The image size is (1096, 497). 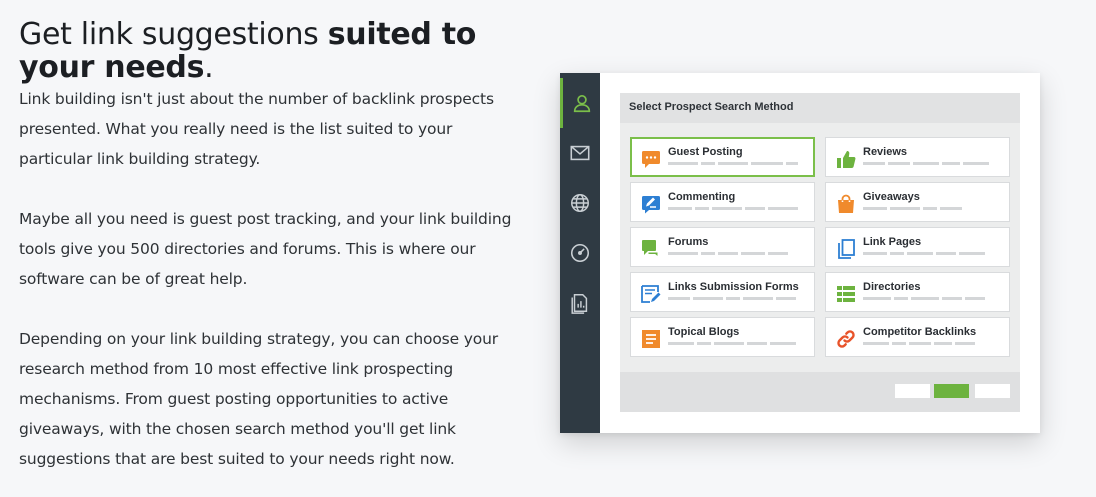 What do you see at coordinates (820, 392) in the screenshot?
I see `panel-footer` at bounding box center [820, 392].